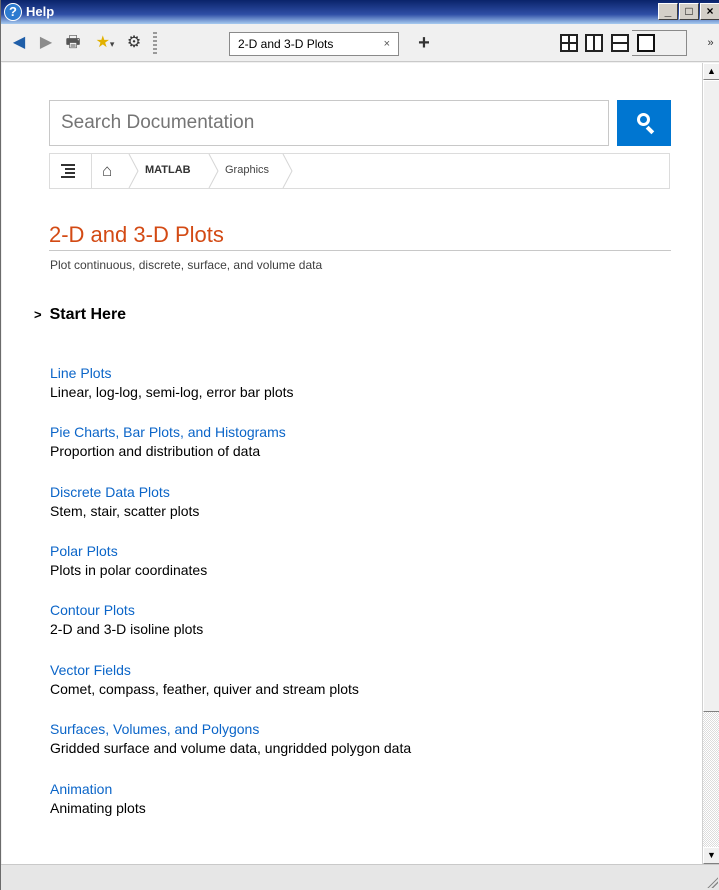  Describe the element at coordinates (98, 789) in the screenshot. I see `topic-link: Animation` at that location.